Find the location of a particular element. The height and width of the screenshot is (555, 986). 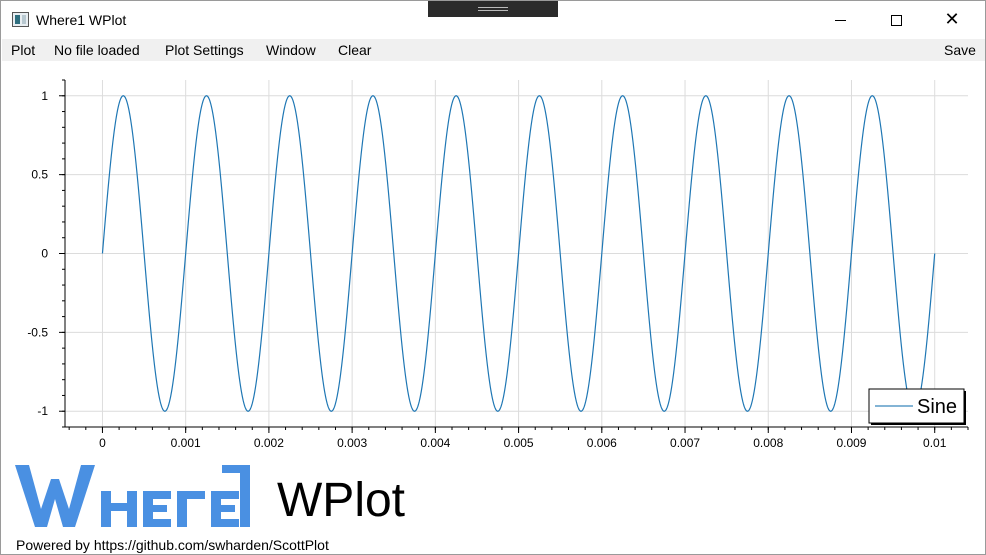

y-tick-label: -1 is located at coordinates (42, 411).